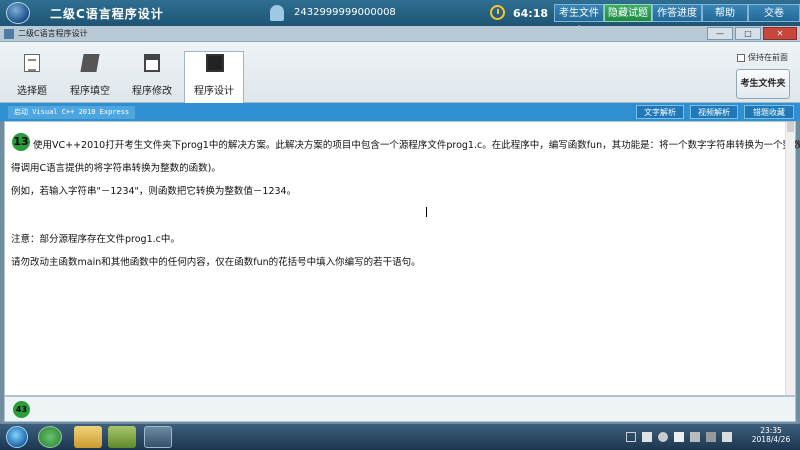  I want to click on window-title: 二级C语言程序设计, so click(53, 33).